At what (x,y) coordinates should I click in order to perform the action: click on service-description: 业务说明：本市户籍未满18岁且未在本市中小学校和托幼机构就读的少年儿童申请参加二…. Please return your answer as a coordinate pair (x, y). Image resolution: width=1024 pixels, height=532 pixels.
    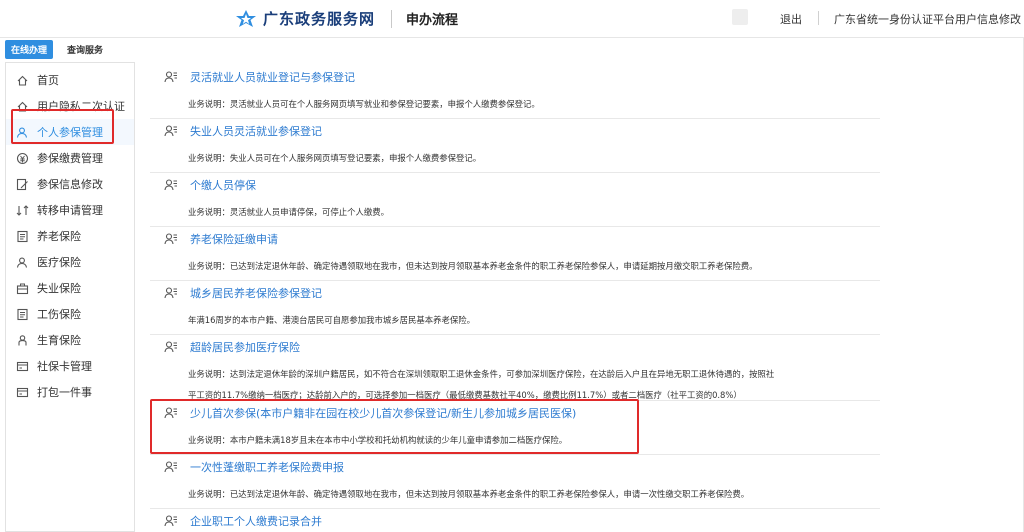
    Looking at the image, I should click on (378, 440).